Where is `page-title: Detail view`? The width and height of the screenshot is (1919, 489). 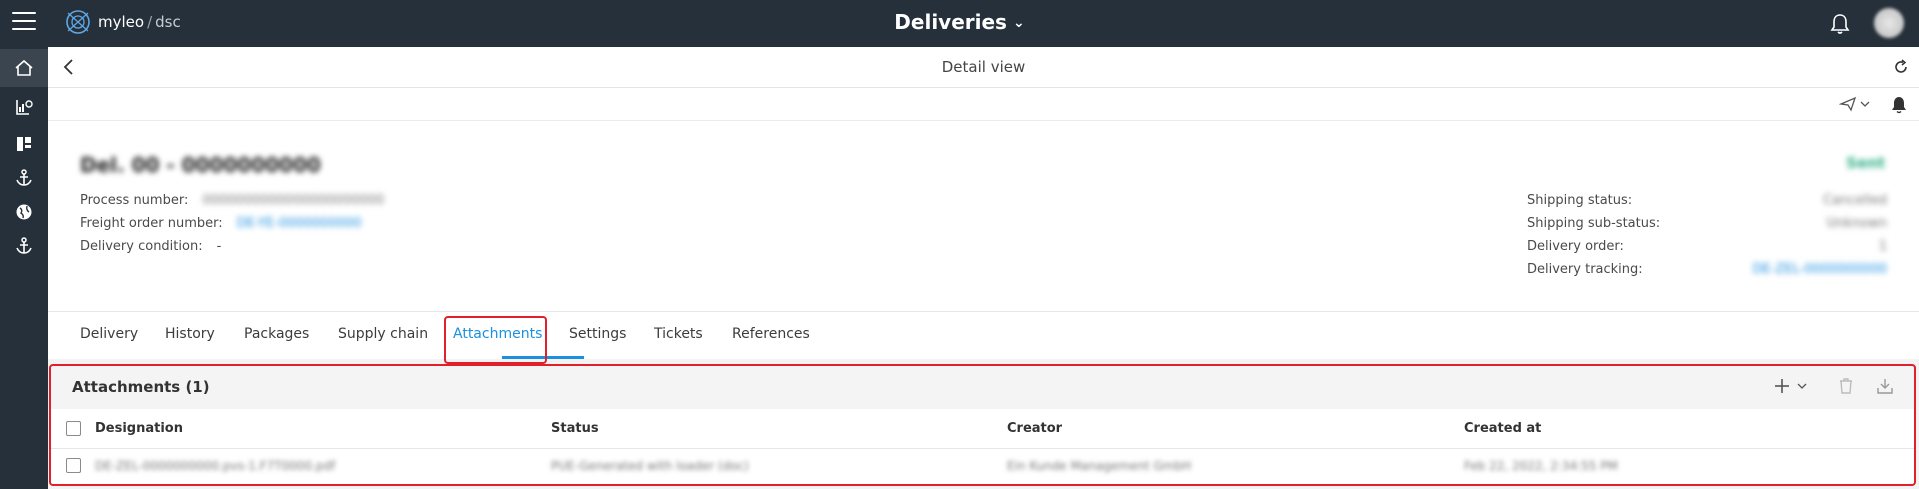
page-title: Detail view is located at coordinates (983, 67).